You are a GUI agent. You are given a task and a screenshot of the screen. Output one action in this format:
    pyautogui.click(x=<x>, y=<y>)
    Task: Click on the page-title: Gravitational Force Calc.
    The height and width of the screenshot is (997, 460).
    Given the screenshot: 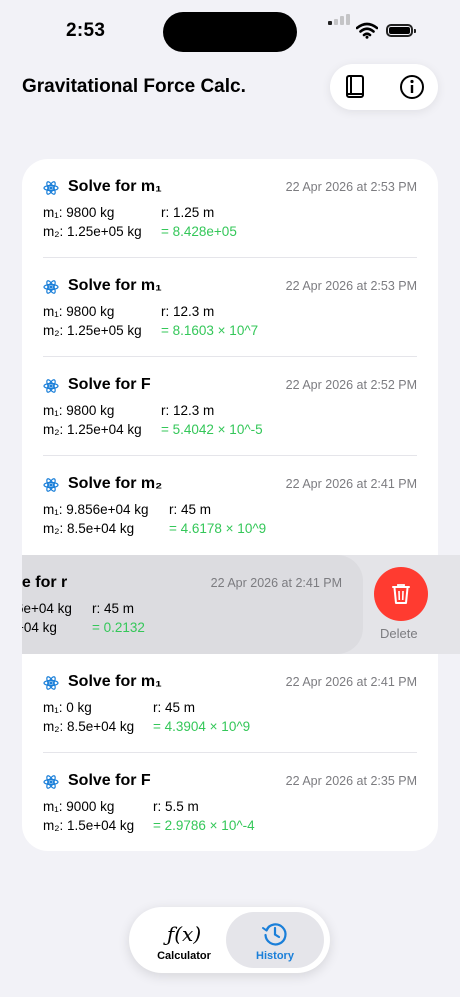 What is the action you would take?
    pyautogui.click(x=134, y=86)
    